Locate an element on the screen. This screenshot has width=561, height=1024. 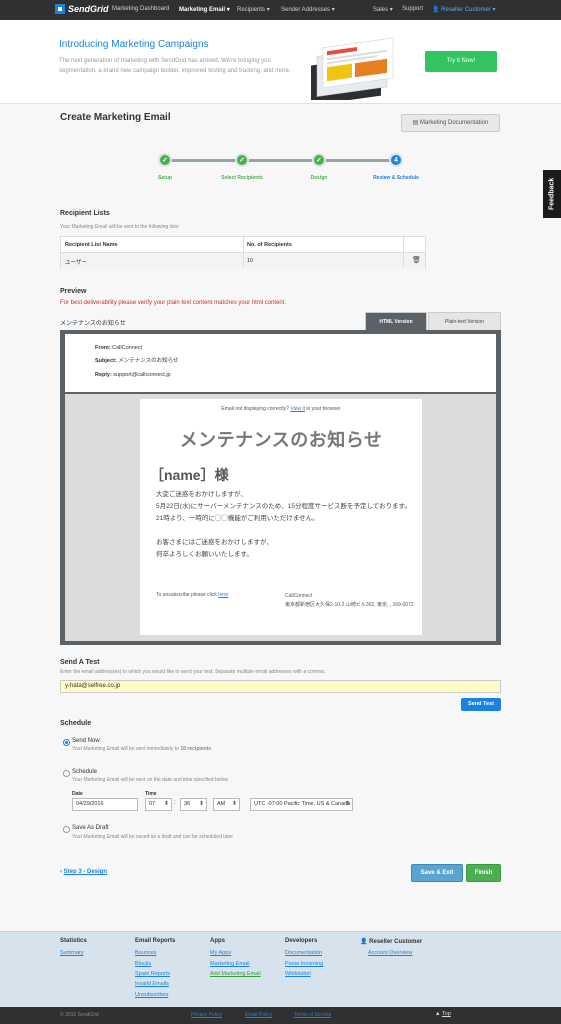
save-exit-button: Save & Exit is located at coordinates (437, 873).